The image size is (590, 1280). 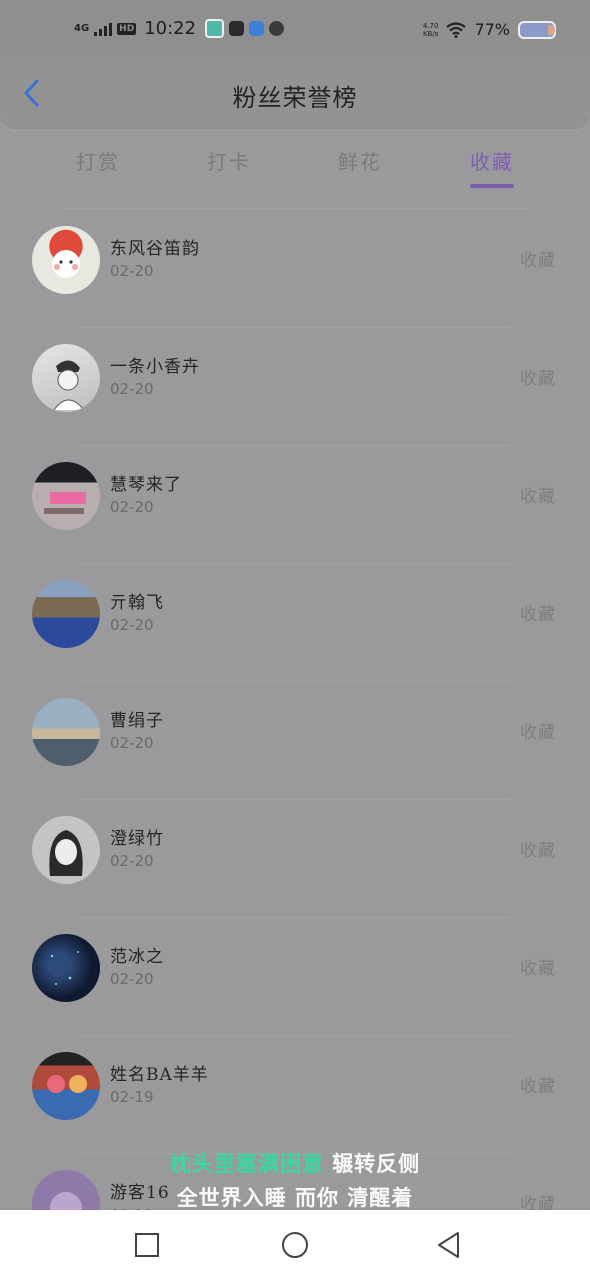 I want to click on tab-reward: 打赏, so click(x=98, y=160).